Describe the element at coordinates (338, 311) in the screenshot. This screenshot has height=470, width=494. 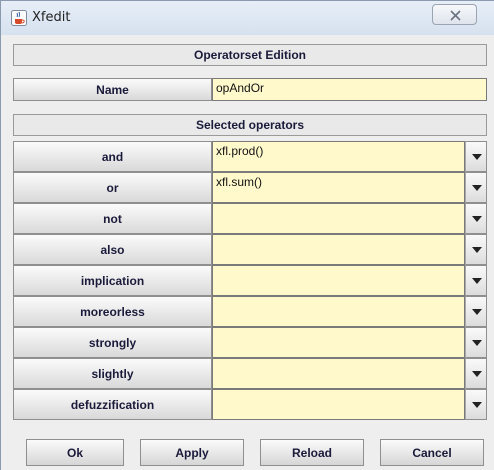
I see `operator-field-moreorless` at that location.